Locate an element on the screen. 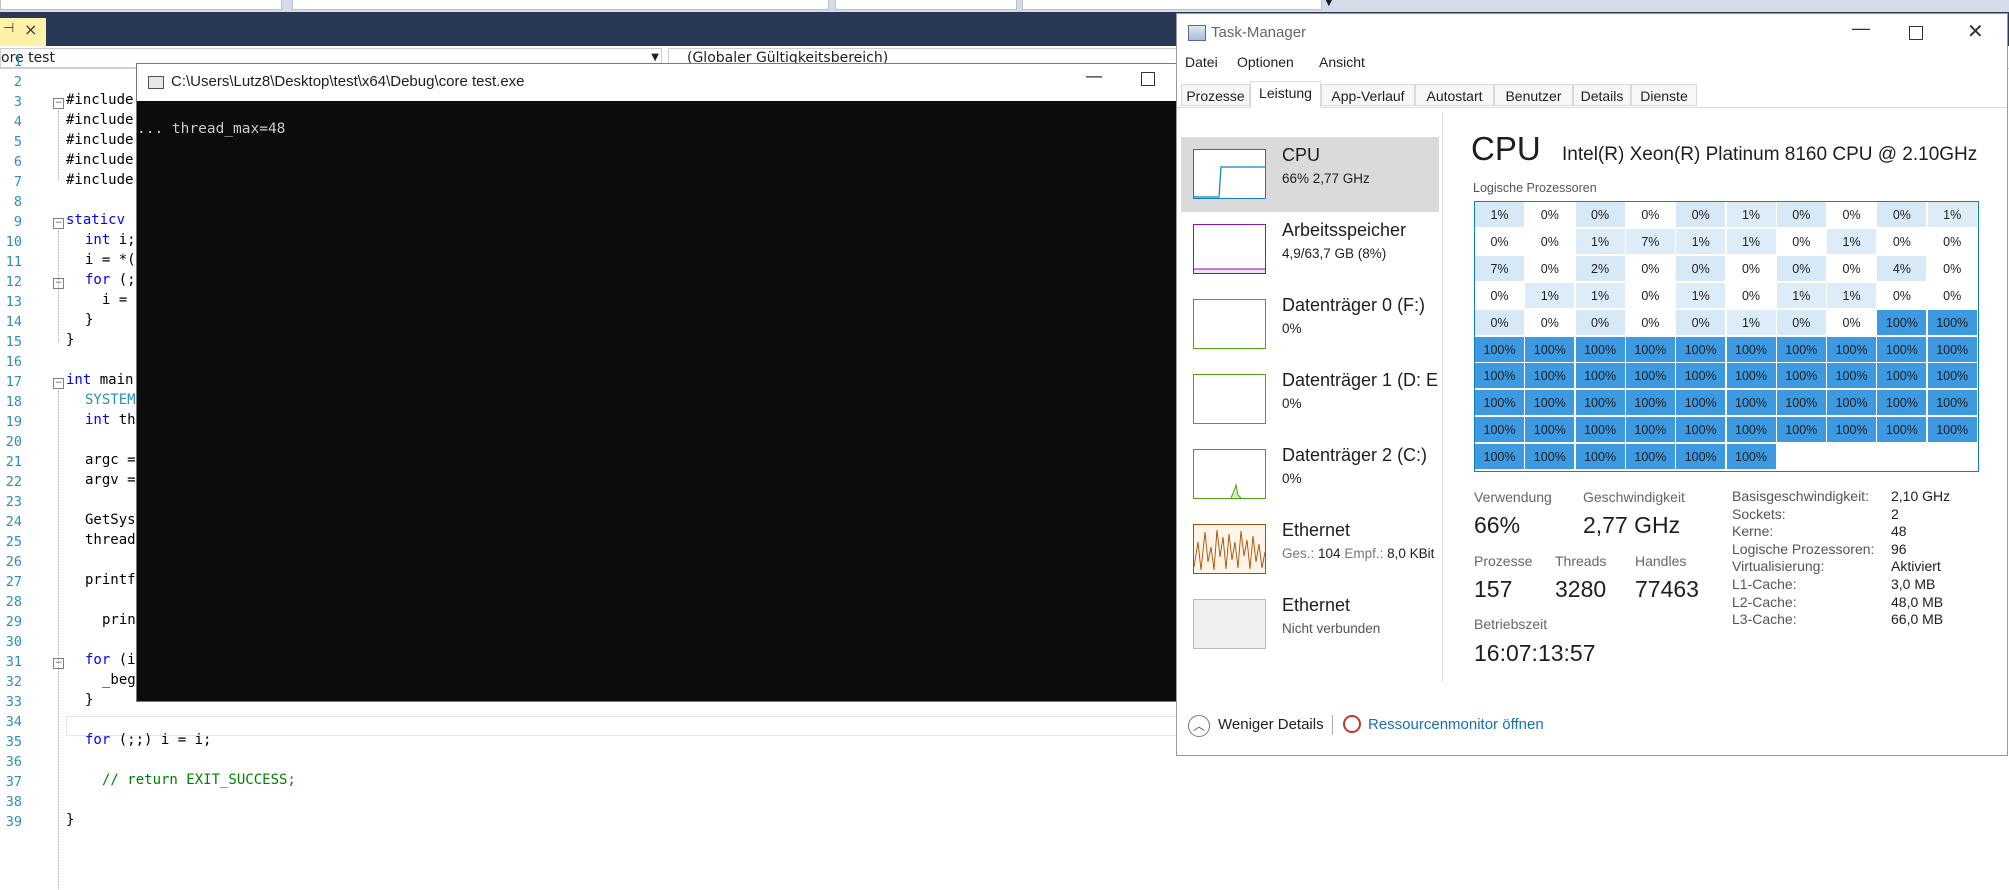 The width and height of the screenshot is (2009, 890). code-line-10: i = *( is located at coordinates (110, 260).